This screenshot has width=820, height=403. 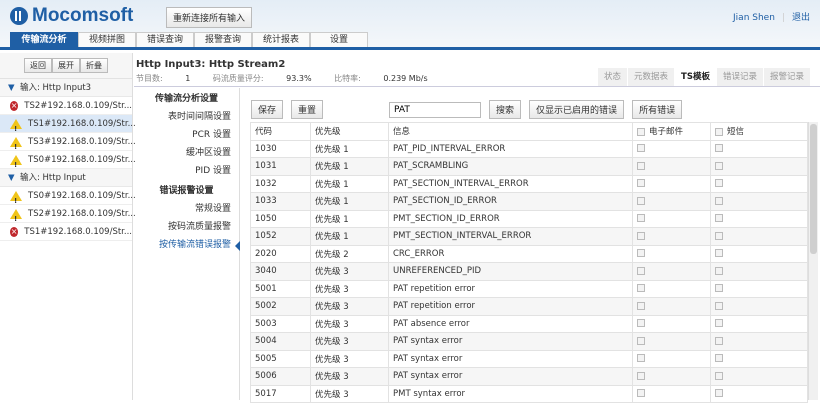 I want to click on menu-ts-error-alarm: 按传输流错误报警, so click(x=186, y=245).